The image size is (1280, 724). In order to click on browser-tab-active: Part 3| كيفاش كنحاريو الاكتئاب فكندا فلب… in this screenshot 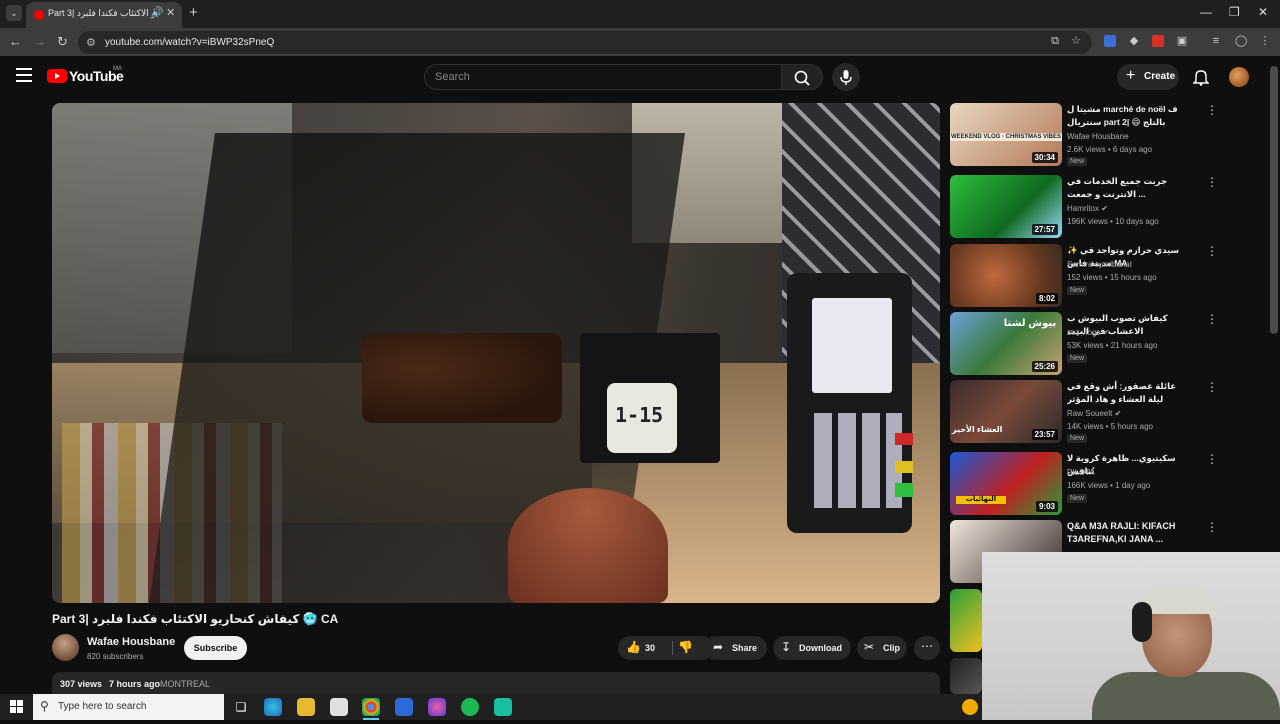, I will do `click(104, 15)`.